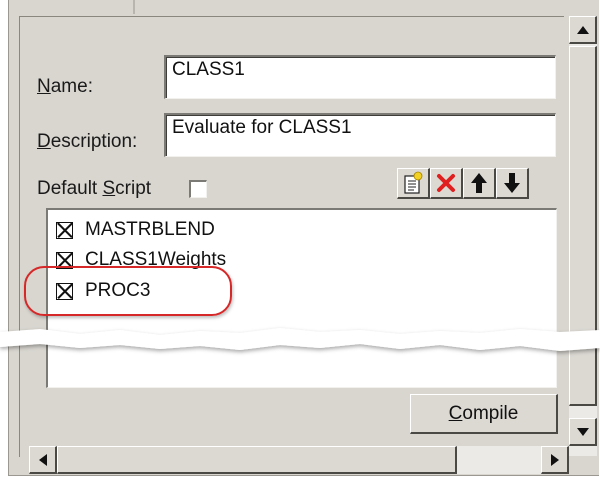 This screenshot has height=477, width=600. I want to click on list-item: MASTRBLEND, so click(135, 230).